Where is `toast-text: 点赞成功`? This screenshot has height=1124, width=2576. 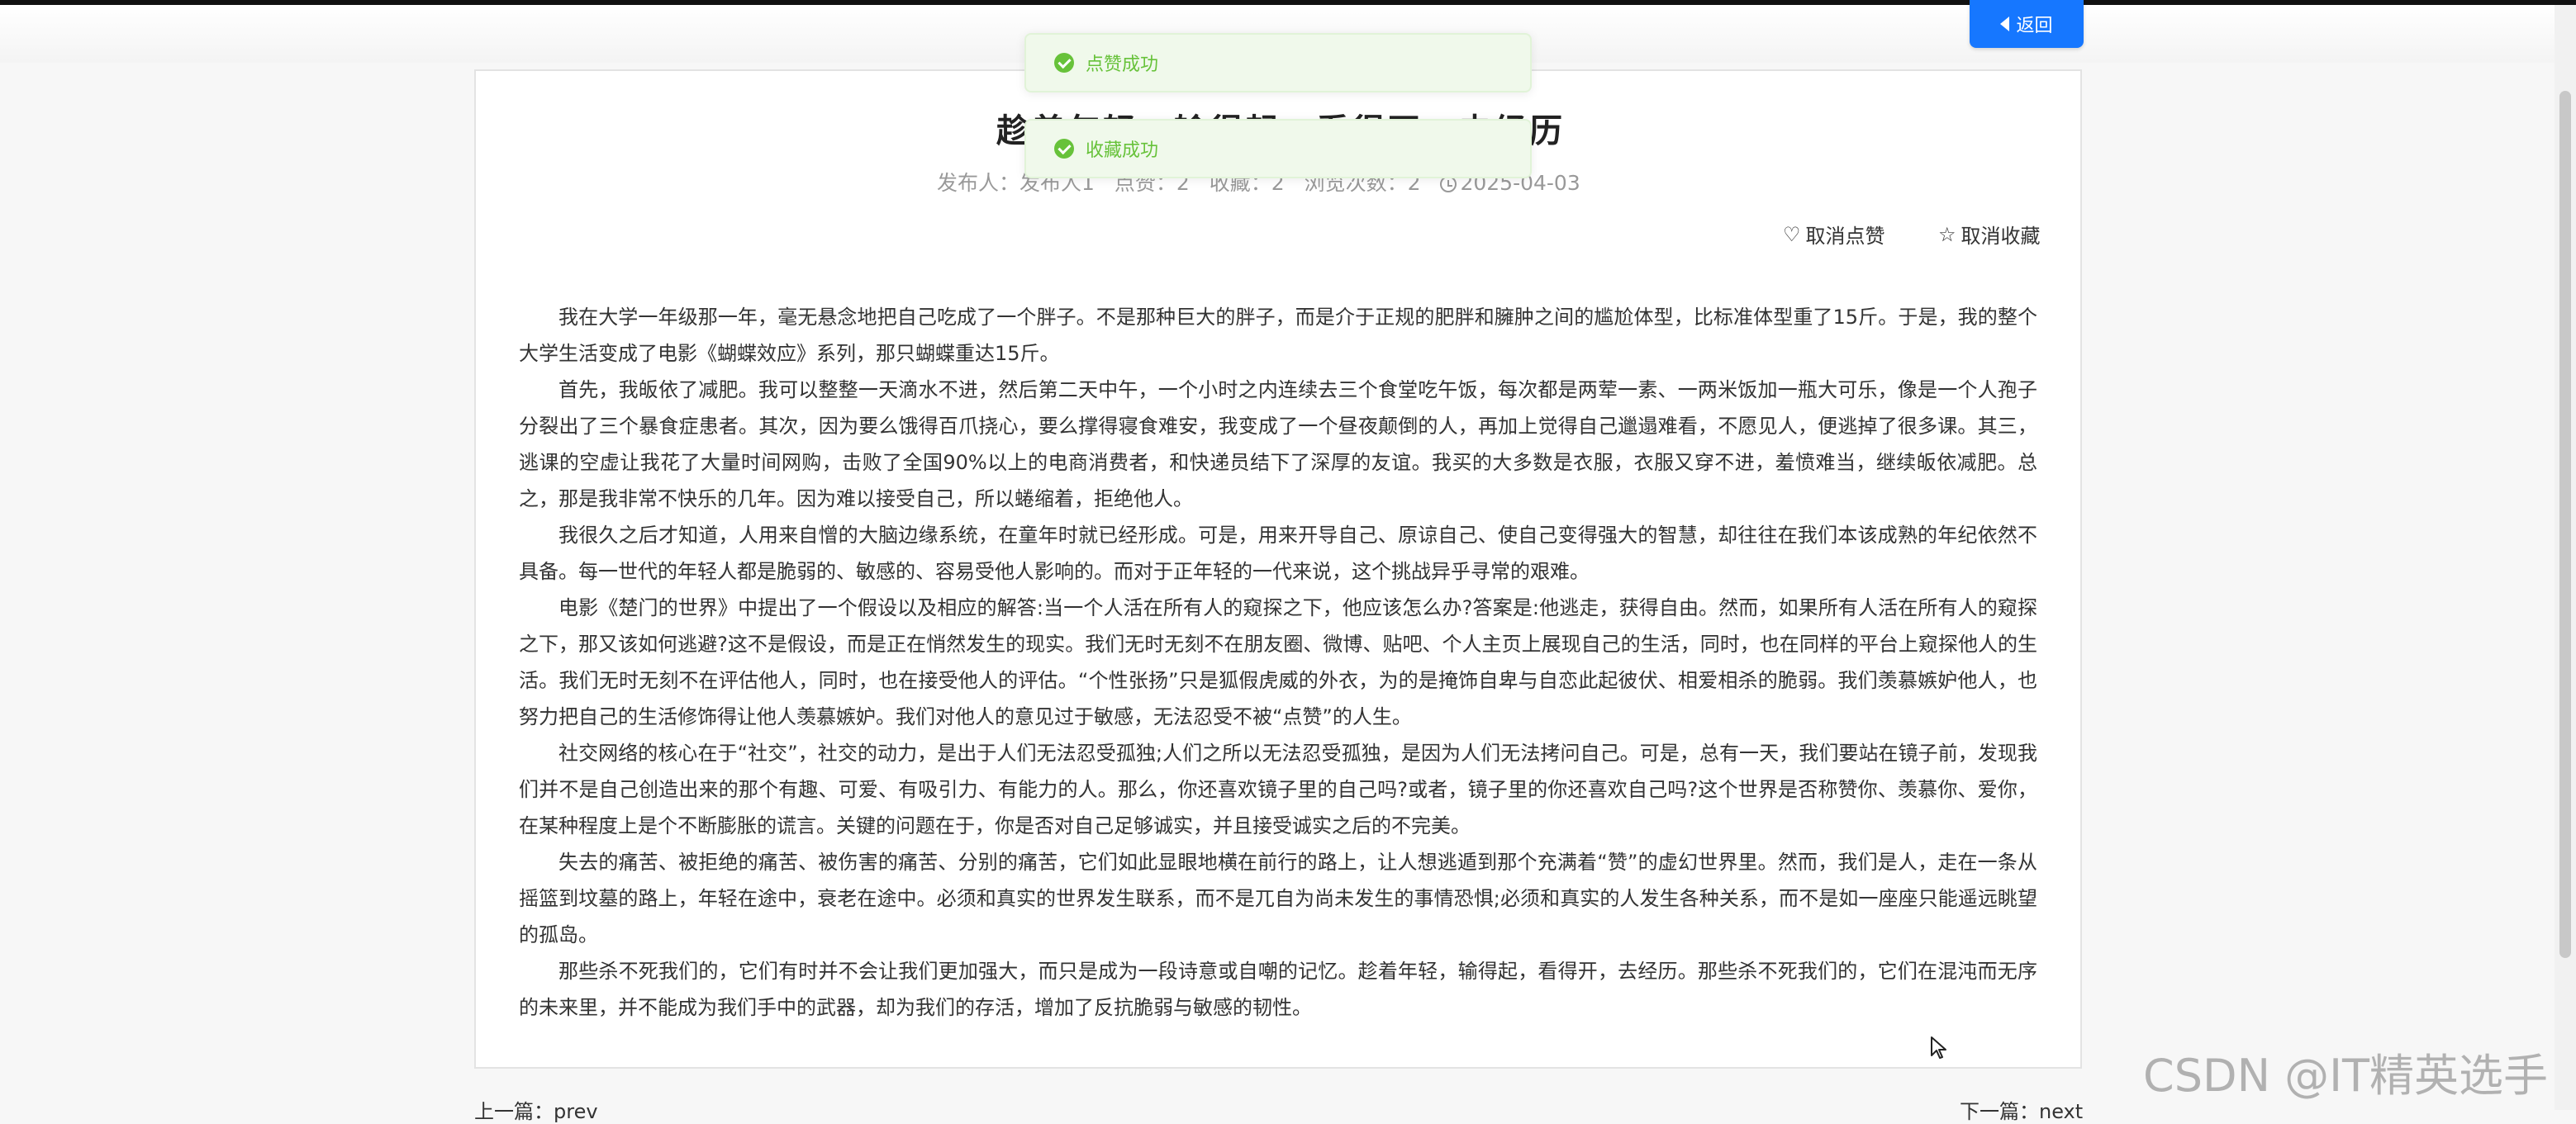 toast-text: 点赞成功 is located at coordinates (1122, 65).